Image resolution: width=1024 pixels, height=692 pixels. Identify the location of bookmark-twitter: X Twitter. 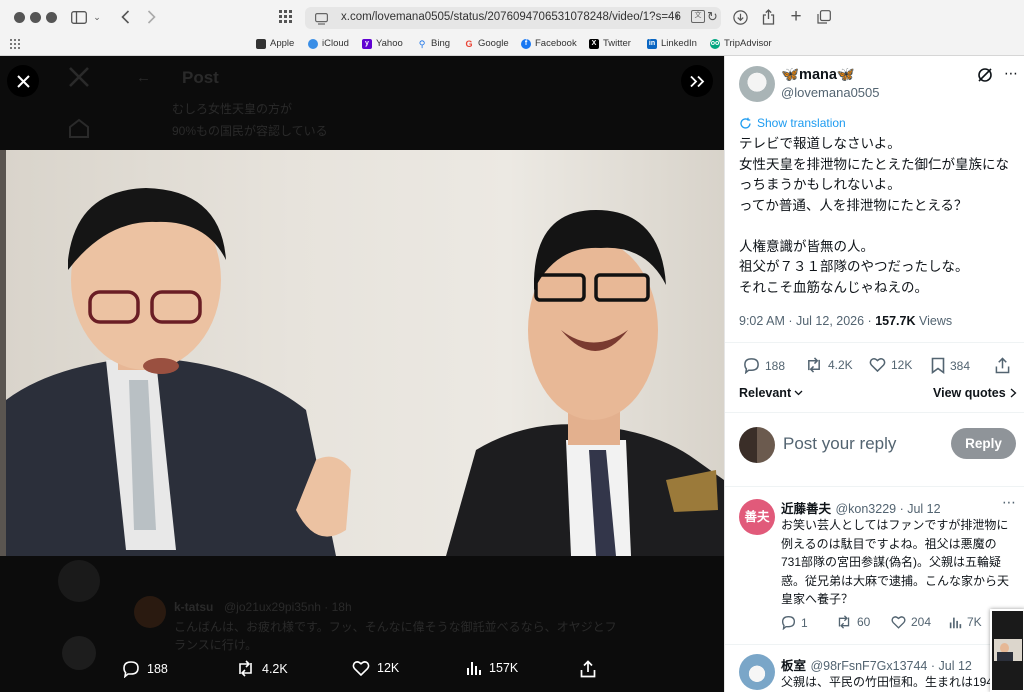
(610, 43).